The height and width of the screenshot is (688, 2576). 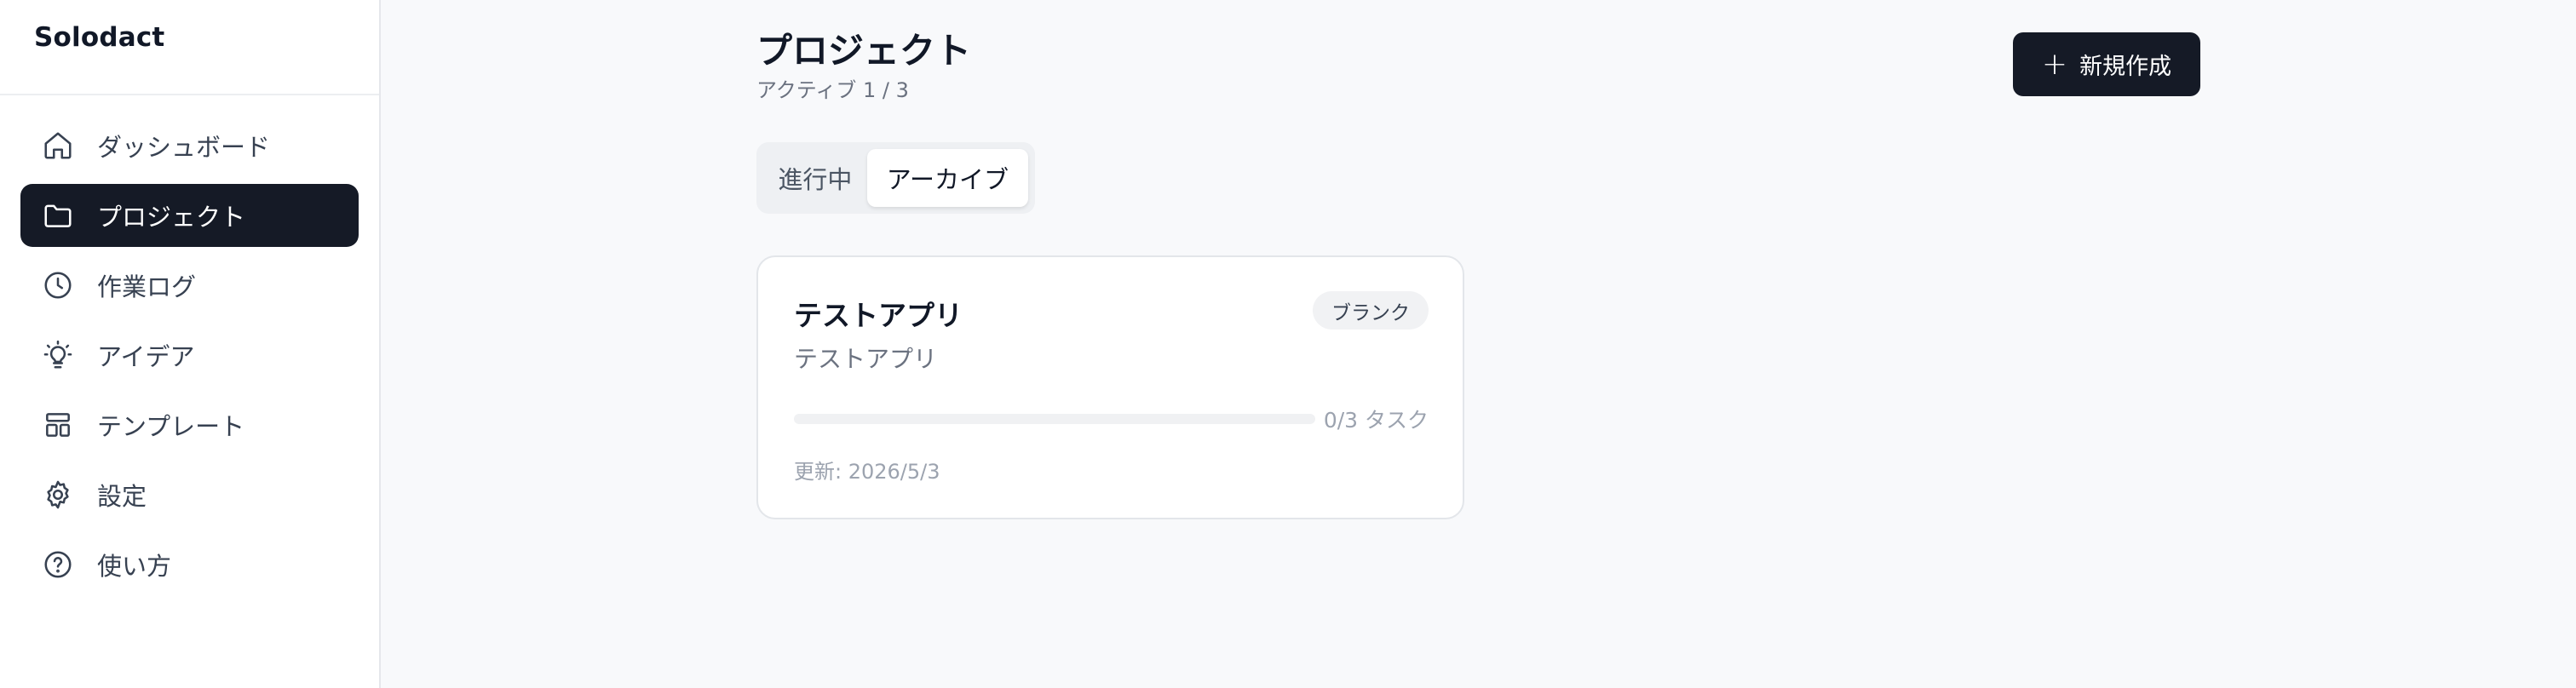 I want to click on sidebar-item-projects: プロジェクト, so click(x=190, y=215).